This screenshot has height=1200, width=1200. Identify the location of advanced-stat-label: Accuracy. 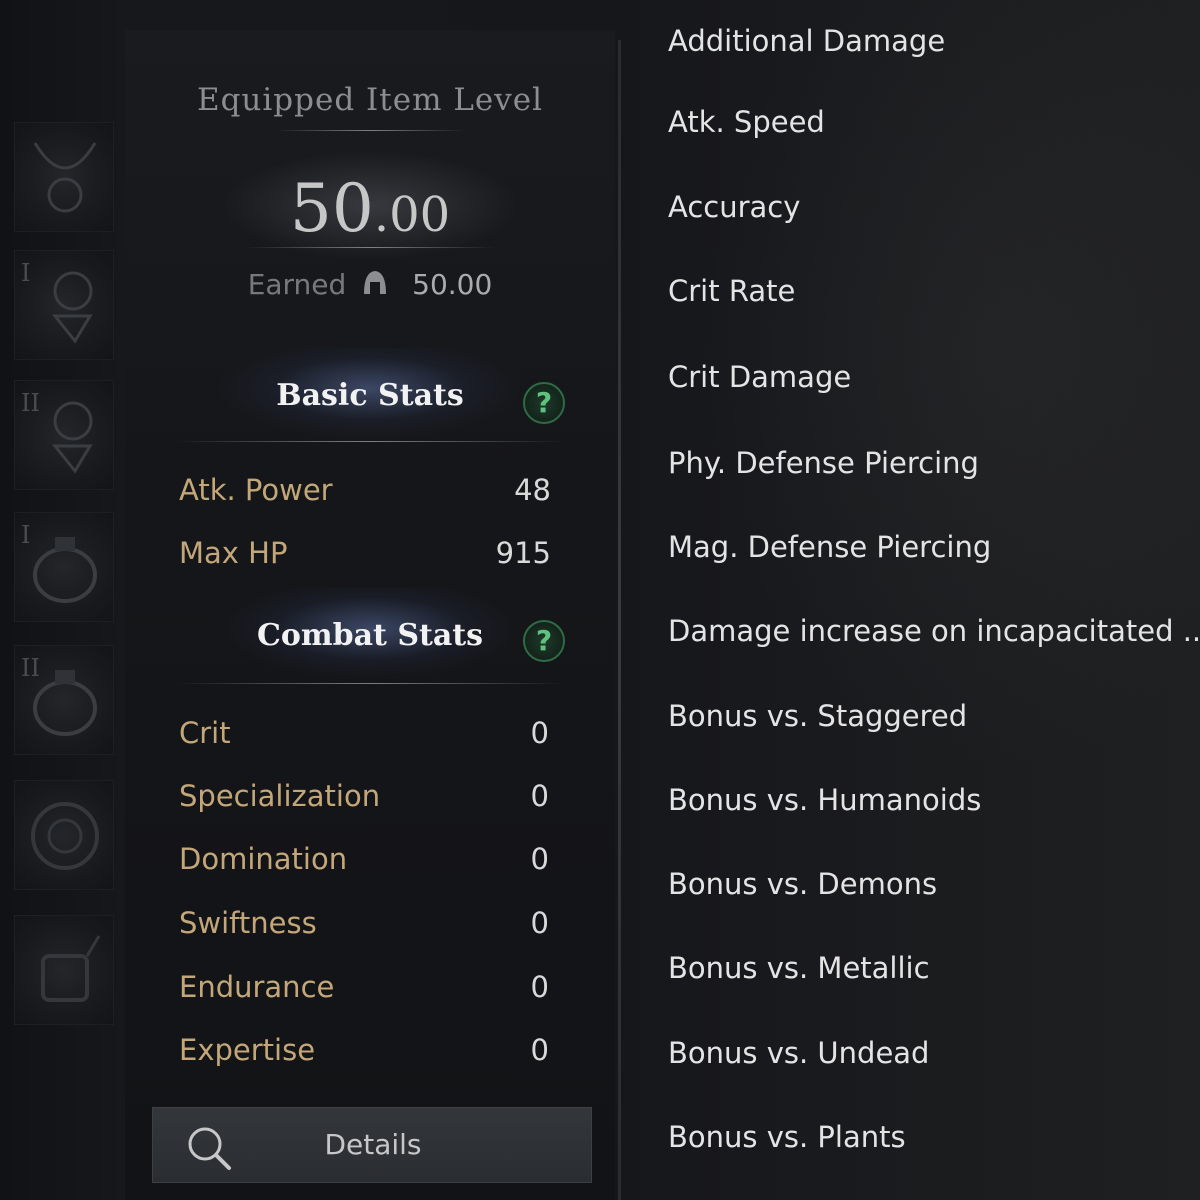
(734, 207).